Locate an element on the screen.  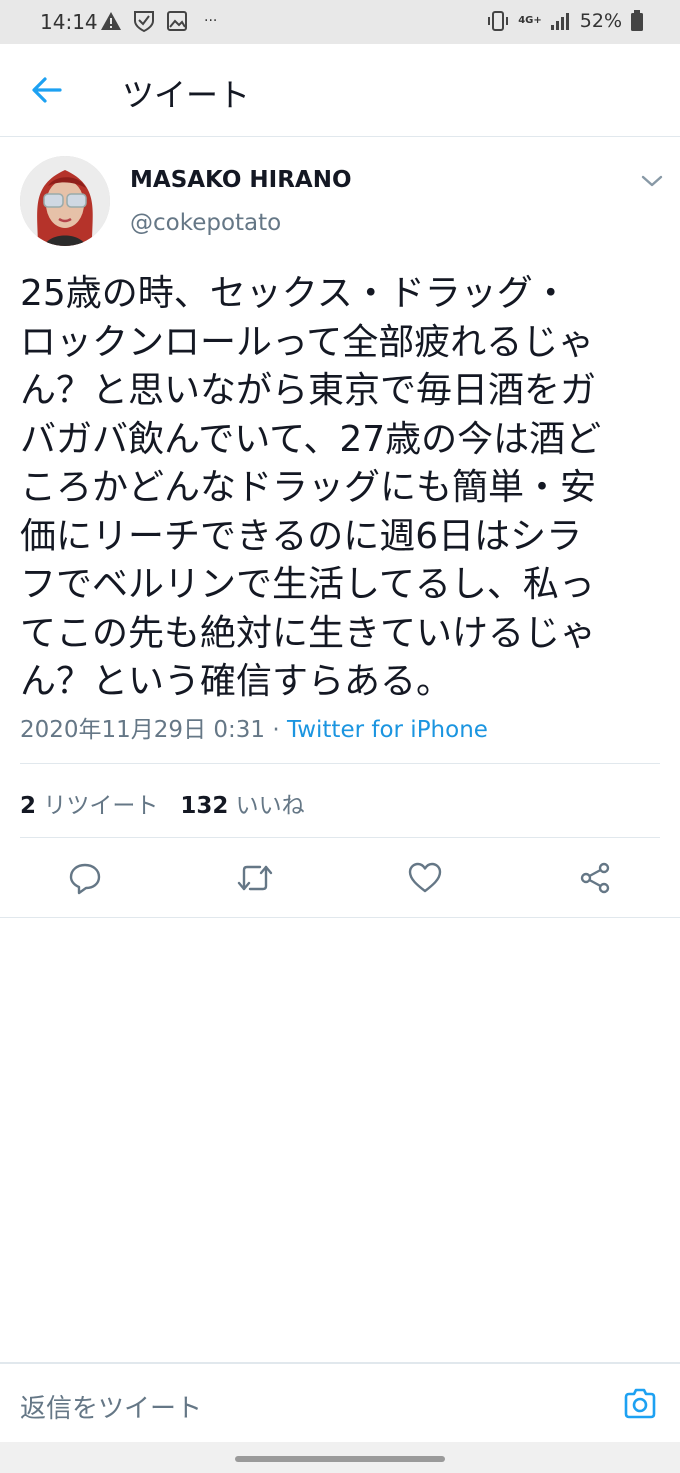
tweet-source-link: Twitter for iPhone is located at coordinates (387, 730).